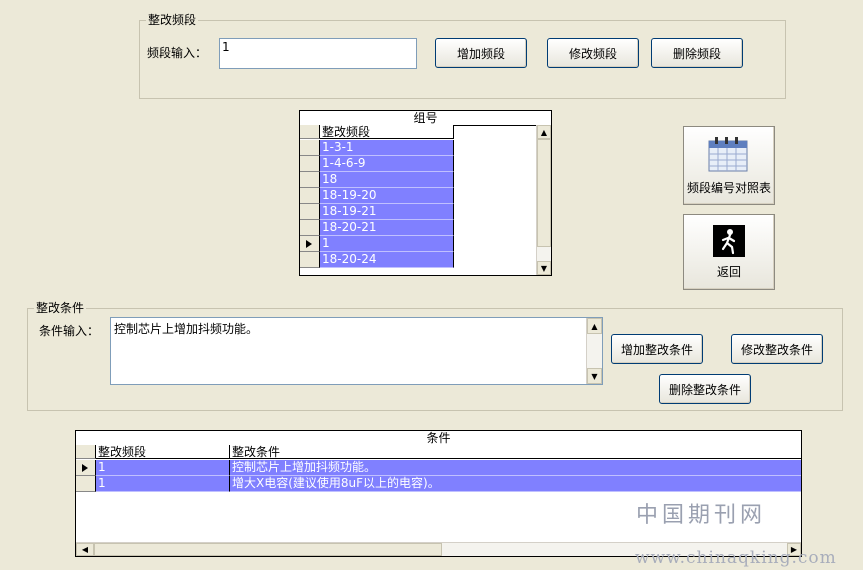  I want to click on group-row-cell: 18-19-21, so click(387, 212).